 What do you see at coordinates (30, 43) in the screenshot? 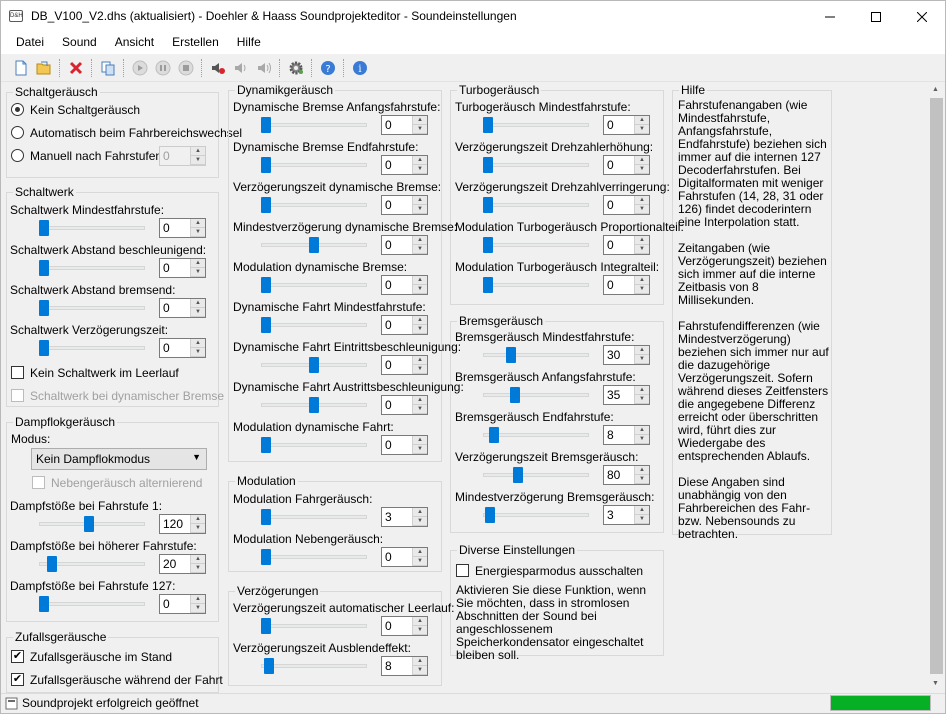
I see `menu-datei: Datei` at bounding box center [30, 43].